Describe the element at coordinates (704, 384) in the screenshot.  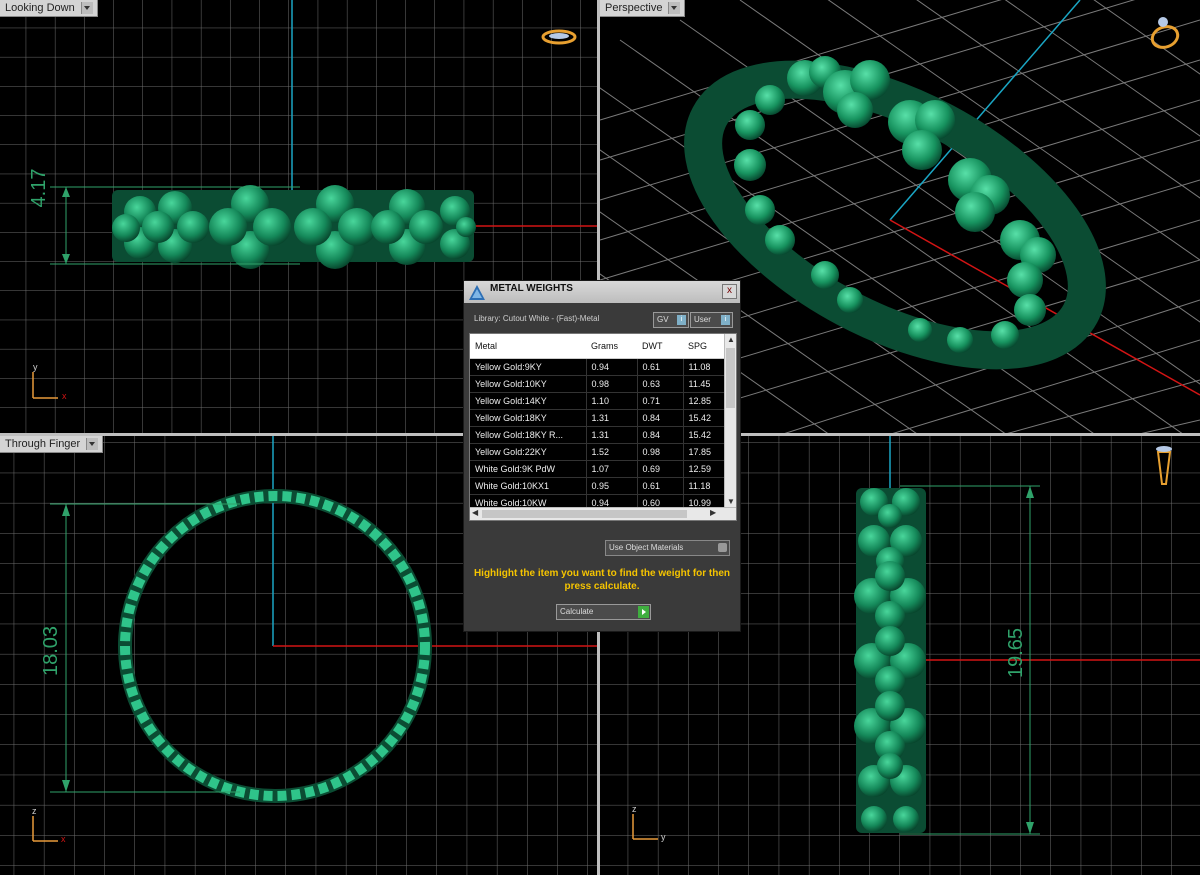
I see `cell-spg: 11.45` at that location.